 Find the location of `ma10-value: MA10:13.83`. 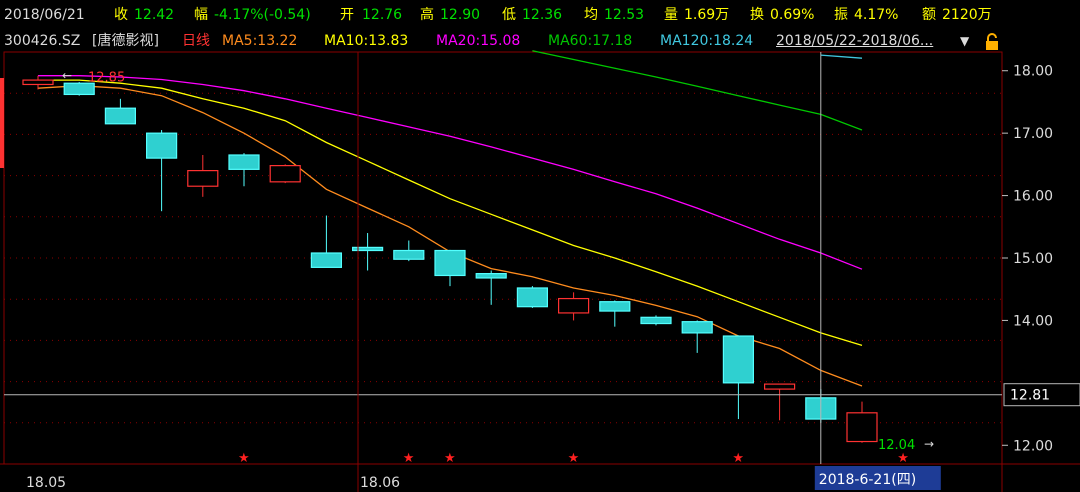

ma10-value: MA10:13.83 is located at coordinates (366, 41).